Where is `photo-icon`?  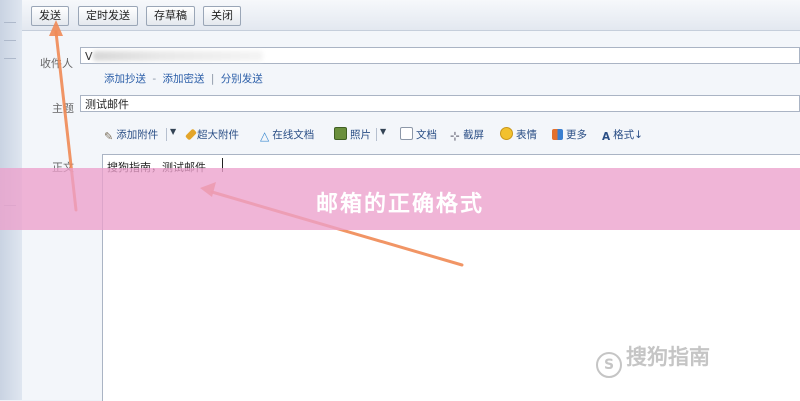
photo-icon is located at coordinates (340, 133).